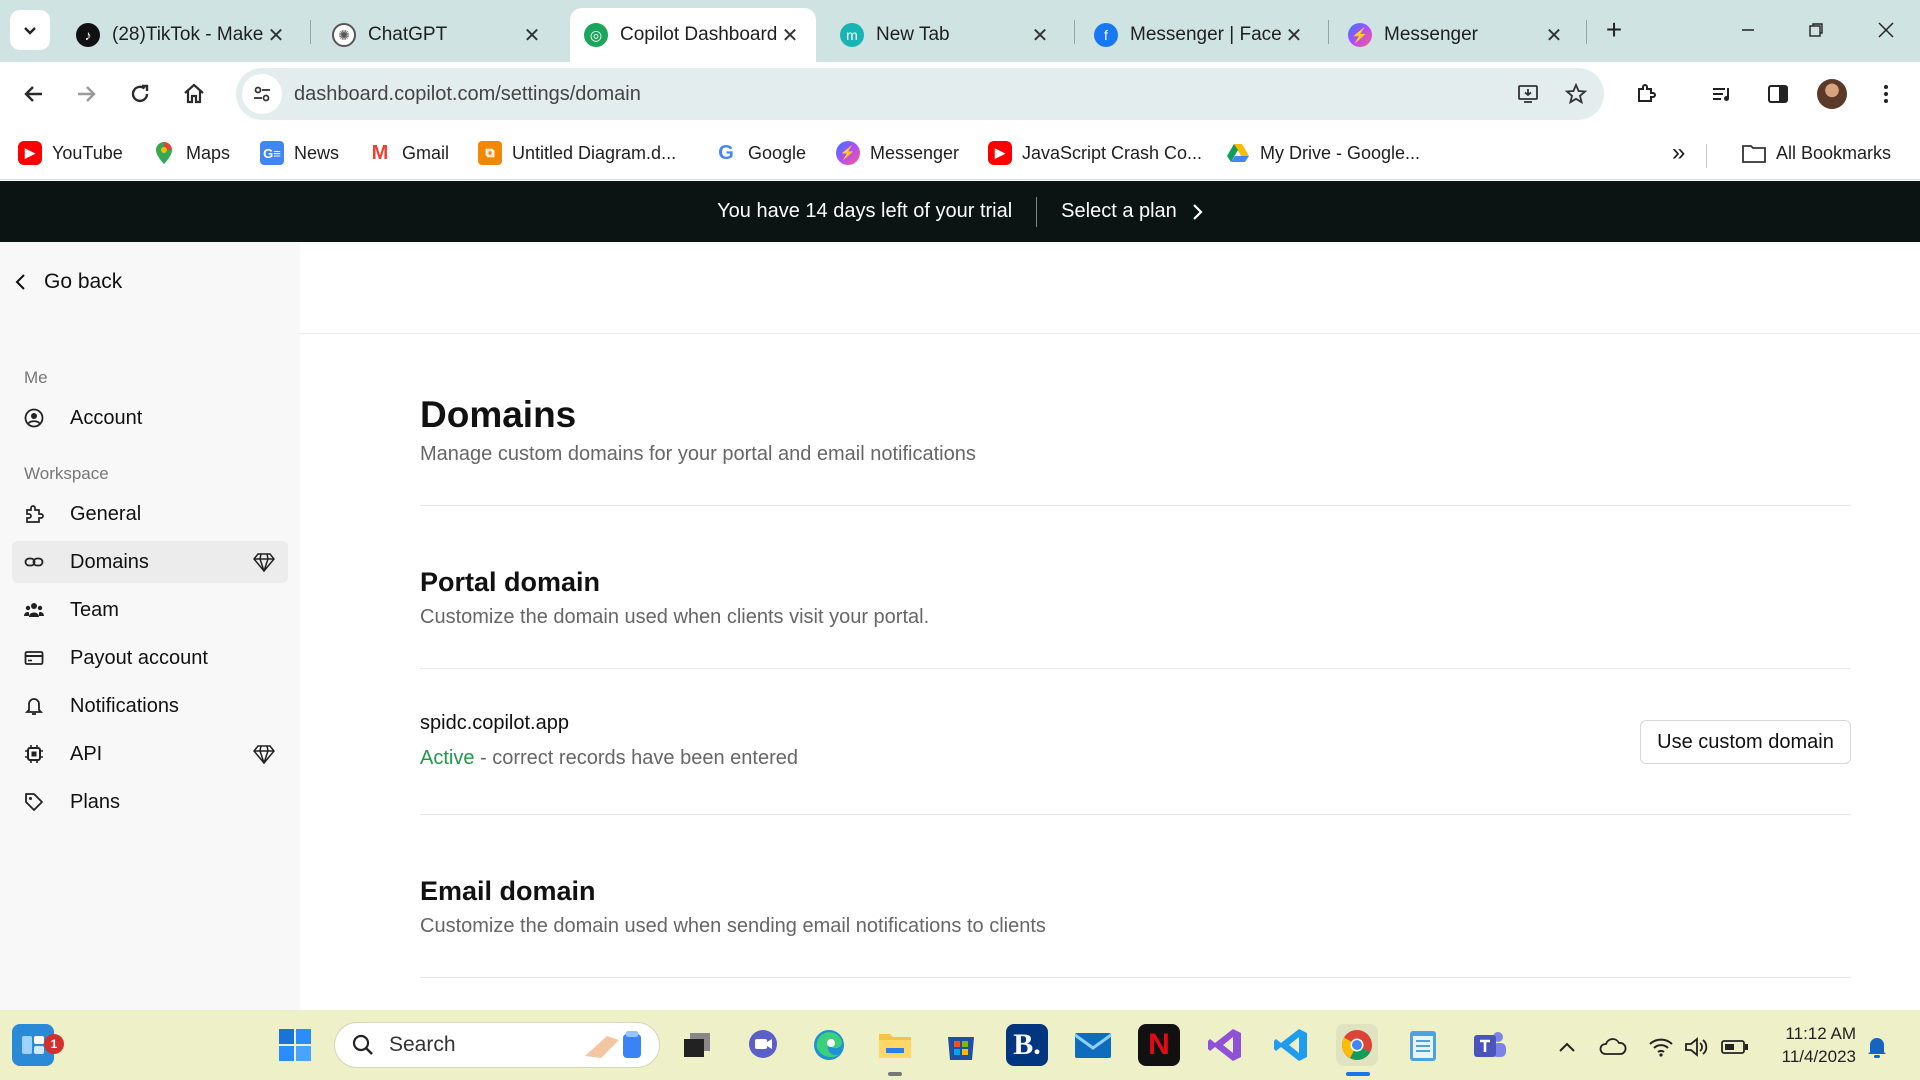 This screenshot has height=1080, width=1920. Describe the element at coordinates (272, 153) in the screenshot. I see `google-news-icon: G≡` at that location.